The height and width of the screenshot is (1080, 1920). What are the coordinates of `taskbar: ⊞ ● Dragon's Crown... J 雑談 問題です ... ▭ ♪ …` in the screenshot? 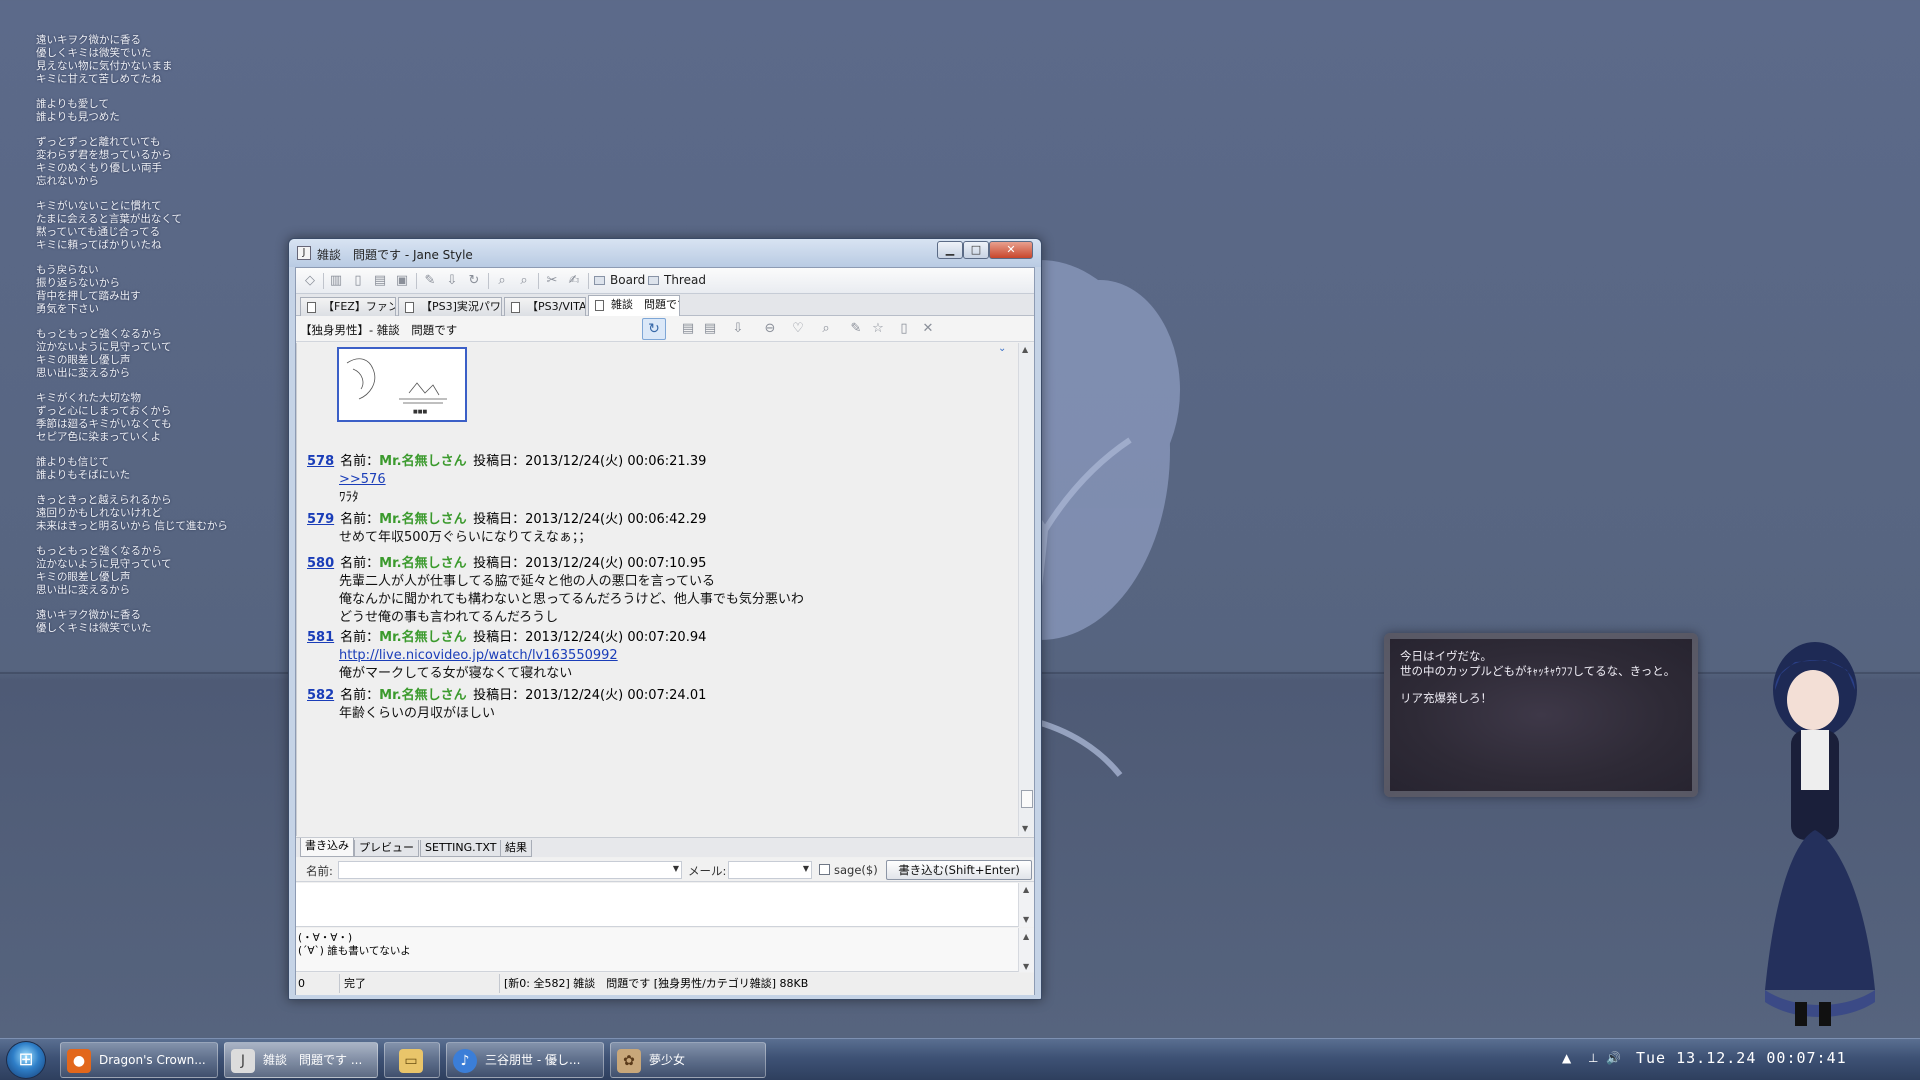 It's located at (960, 1059).